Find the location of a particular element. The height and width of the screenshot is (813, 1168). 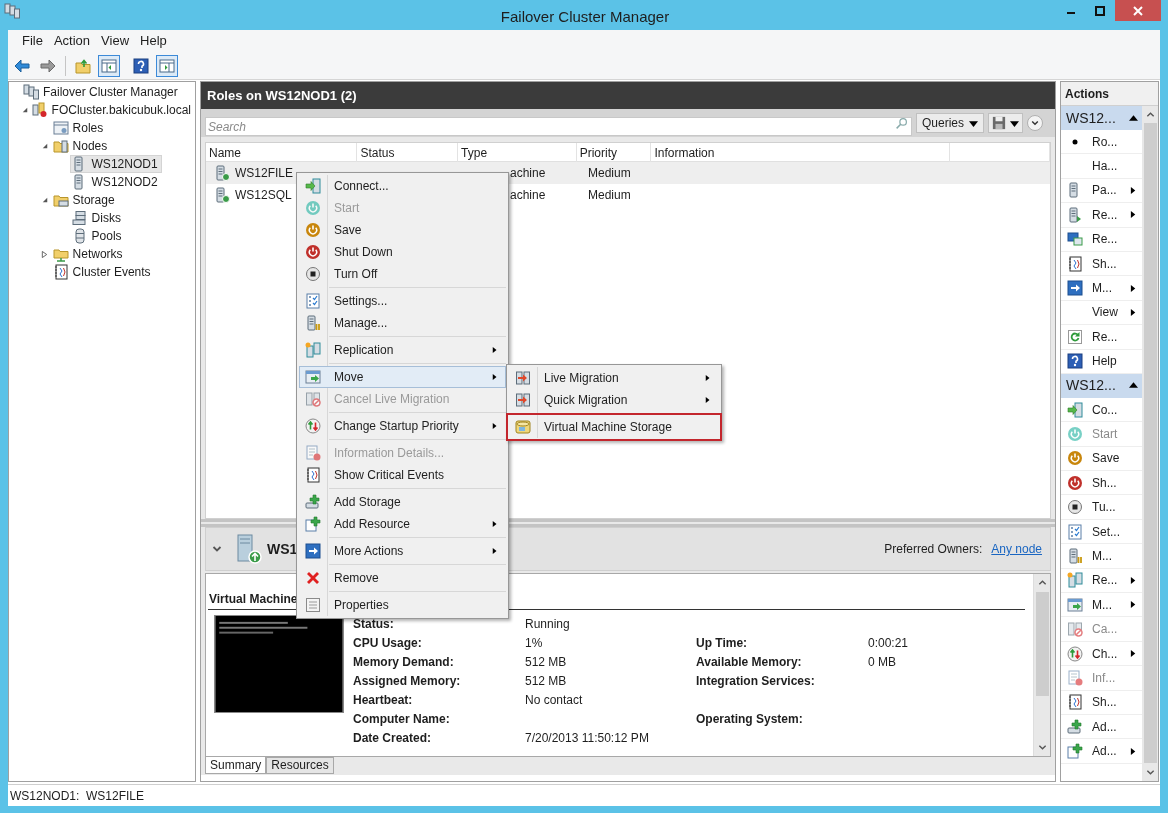

tree-label: FOCluster.bakicubuk.local is located at coordinates (121, 110).